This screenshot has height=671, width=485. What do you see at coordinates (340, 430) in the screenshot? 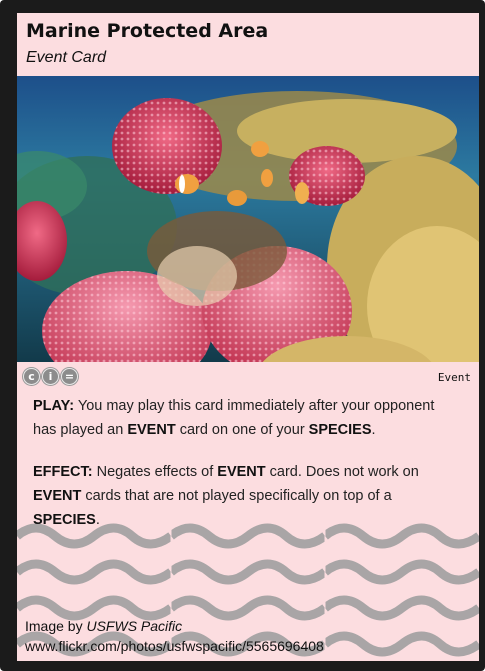
I see `play-keyword-species: SPECIES` at bounding box center [340, 430].